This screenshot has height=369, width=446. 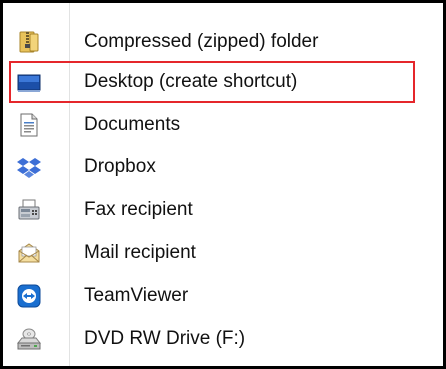 What do you see at coordinates (212, 125) in the screenshot?
I see `menu-item-documents: Documents` at bounding box center [212, 125].